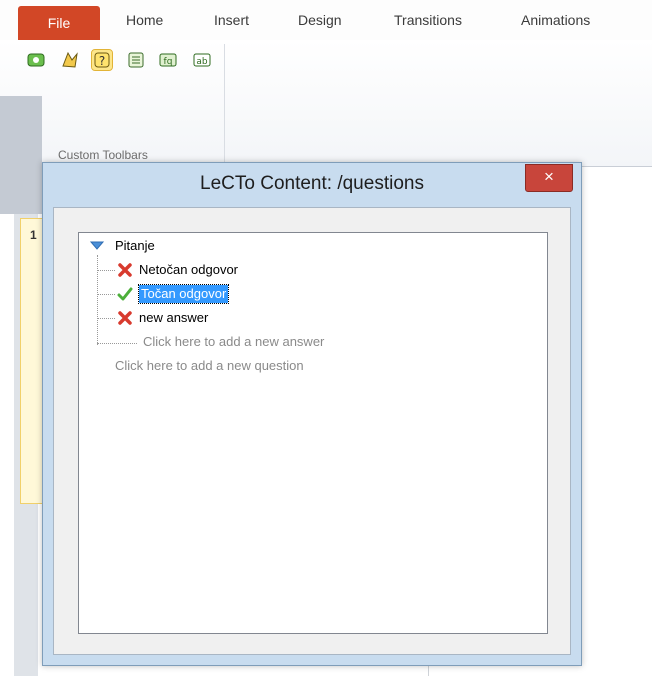 The height and width of the screenshot is (676, 652). I want to click on tab-insert: Insert, so click(231, 20).